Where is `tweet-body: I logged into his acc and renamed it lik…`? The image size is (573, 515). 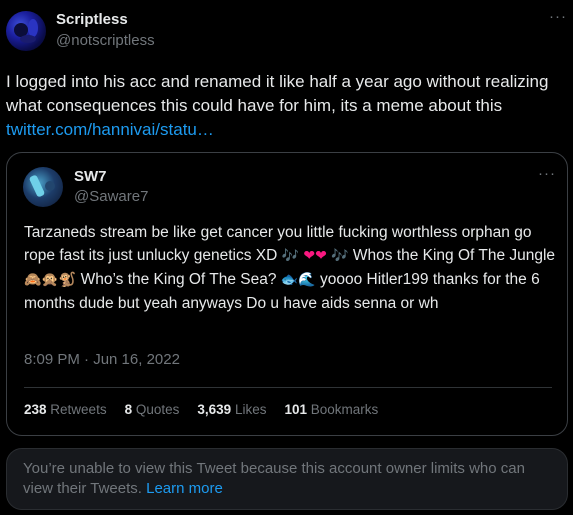
tweet-body: I logged into his acc and renamed it lik… is located at coordinates (277, 93).